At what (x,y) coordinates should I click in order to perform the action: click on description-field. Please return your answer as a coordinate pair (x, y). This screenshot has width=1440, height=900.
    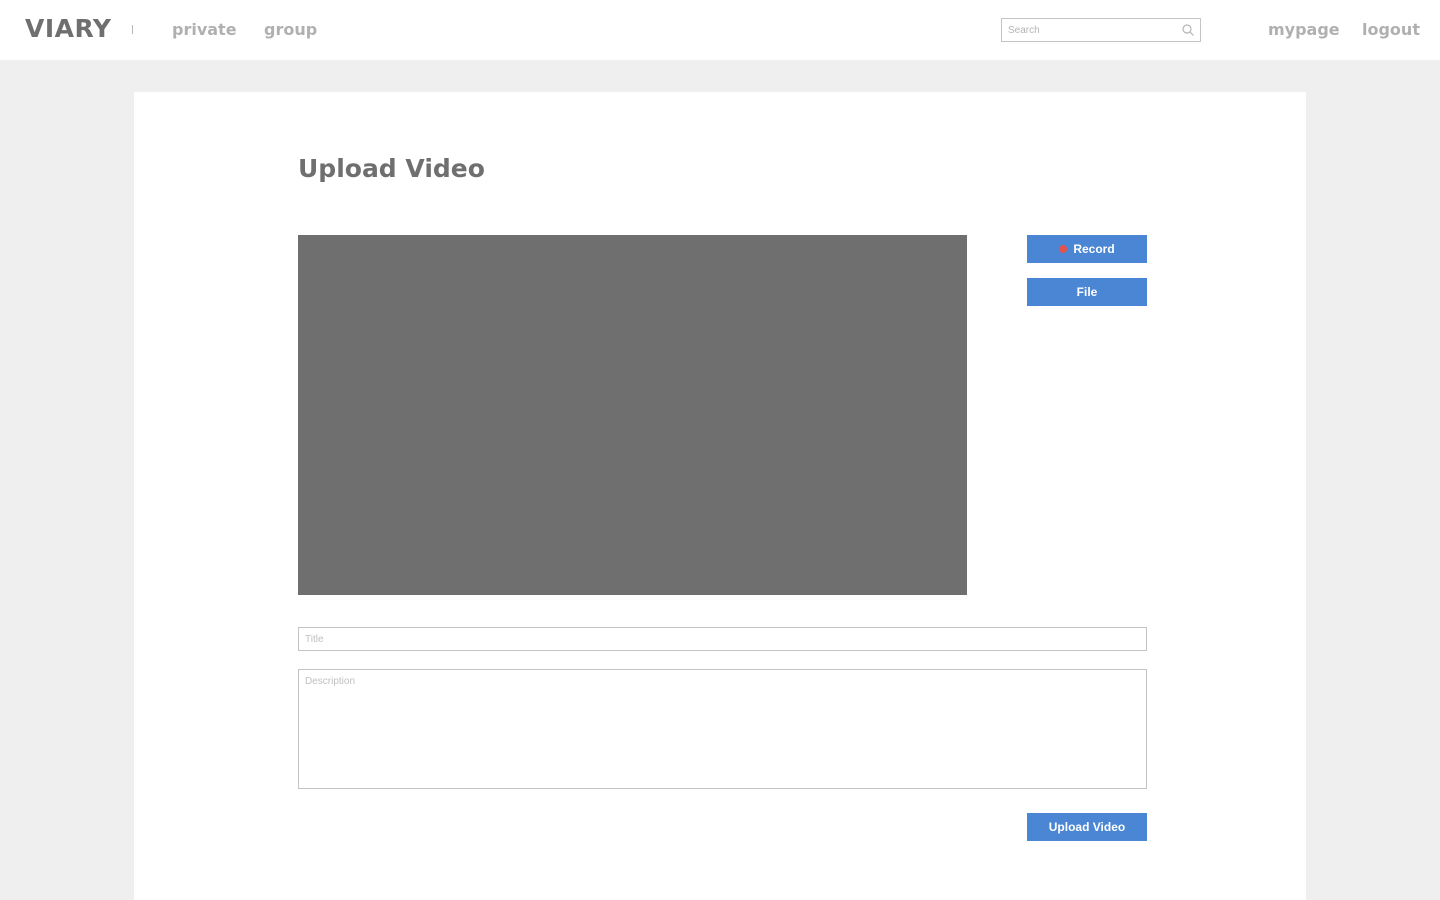
    Looking at the image, I should click on (722, 729).